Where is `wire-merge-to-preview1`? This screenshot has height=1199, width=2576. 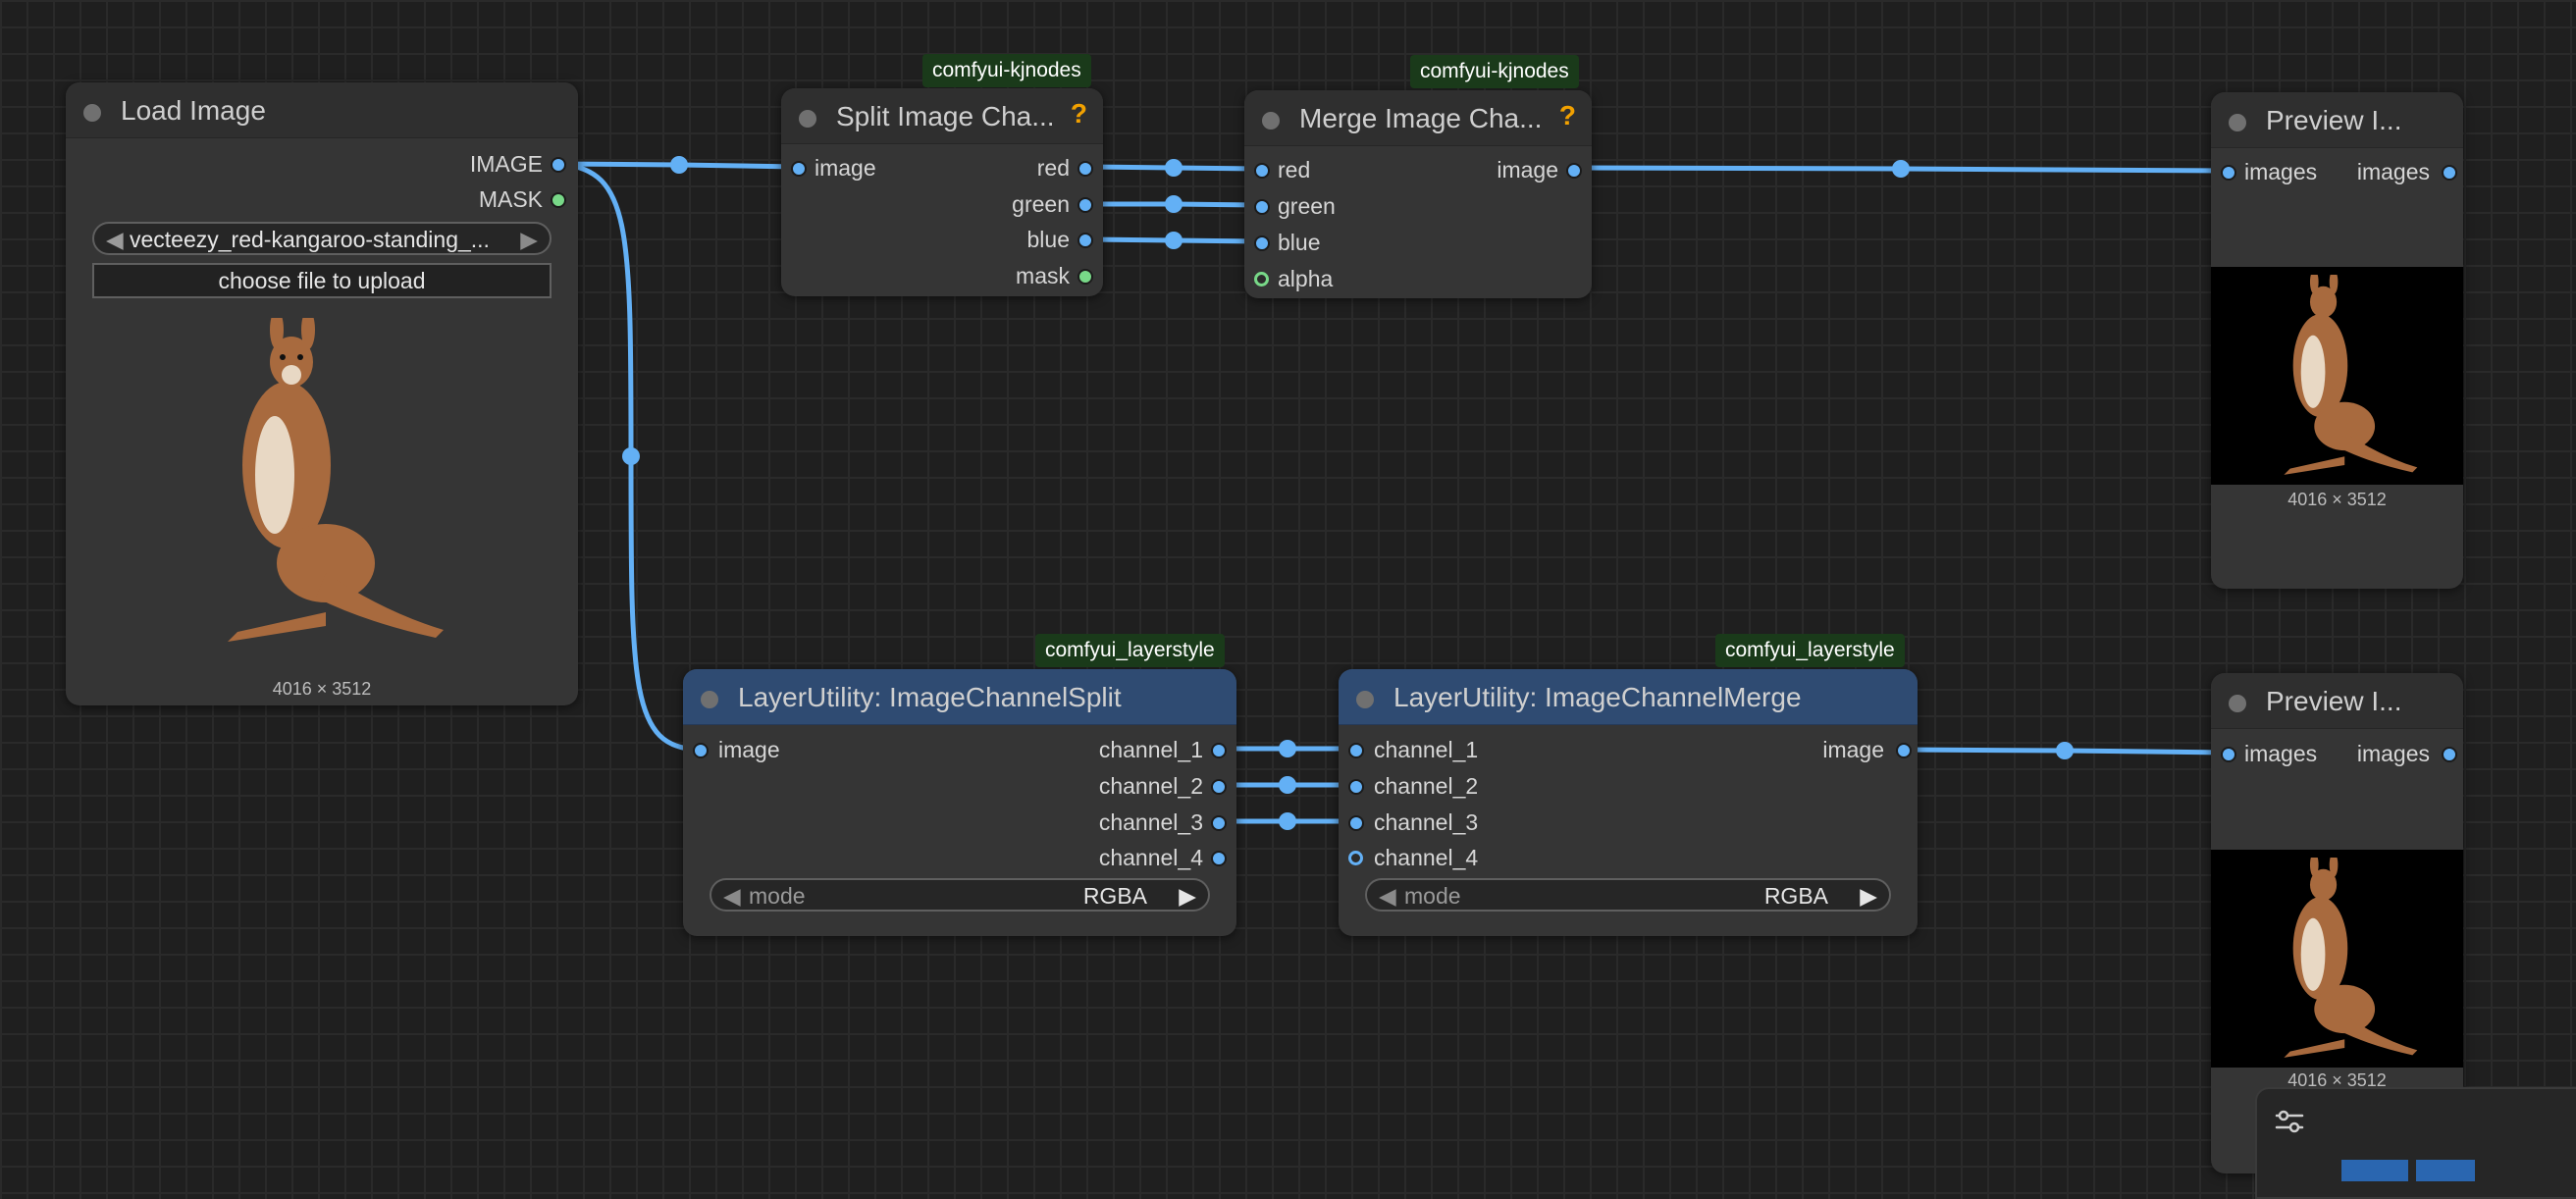 wire-merge-to-preview1 is located at coordinates (1901, 170).